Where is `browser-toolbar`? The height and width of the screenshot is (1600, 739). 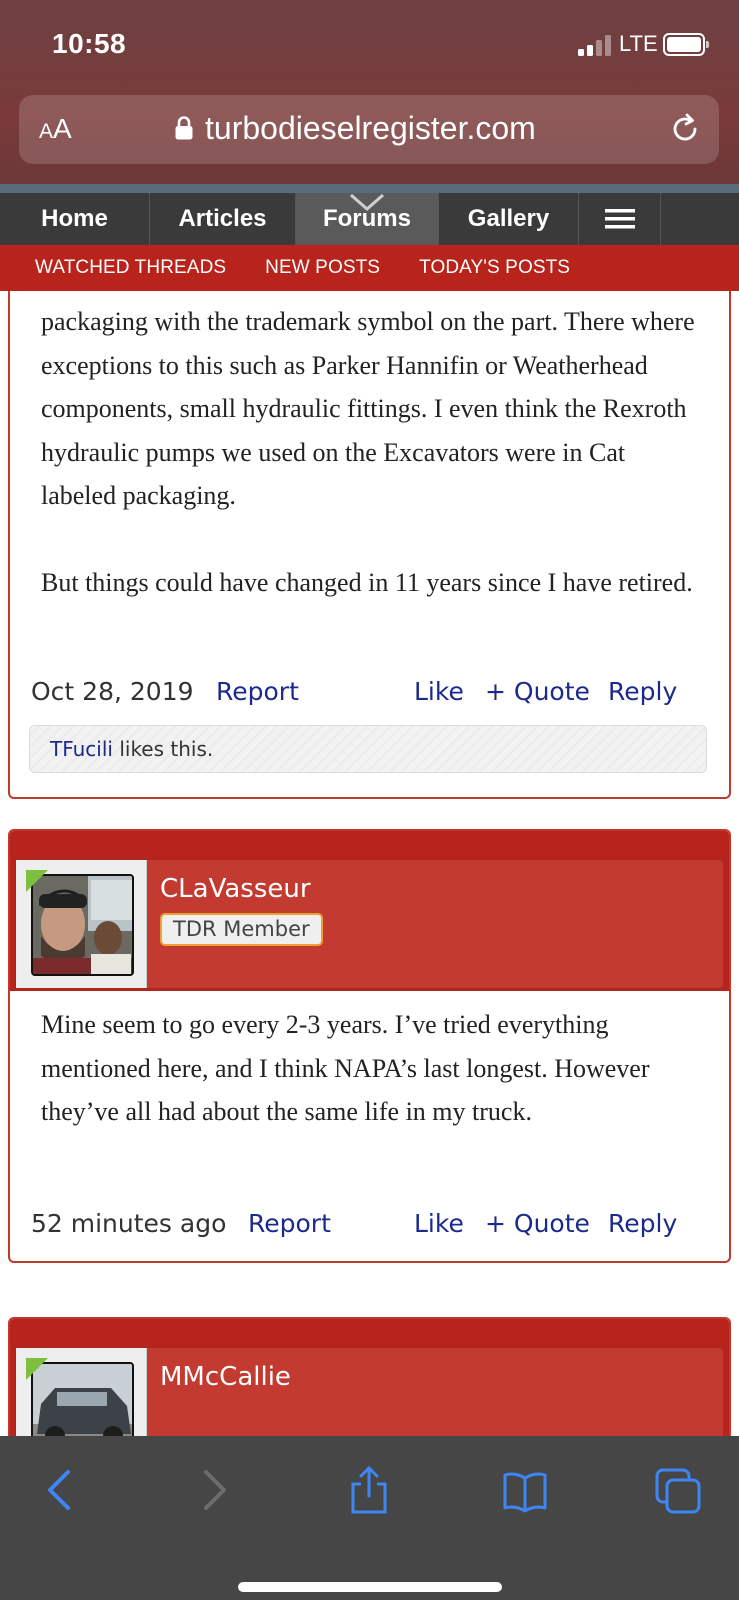
browser-toolbar is located at coordinates (369, 1518).